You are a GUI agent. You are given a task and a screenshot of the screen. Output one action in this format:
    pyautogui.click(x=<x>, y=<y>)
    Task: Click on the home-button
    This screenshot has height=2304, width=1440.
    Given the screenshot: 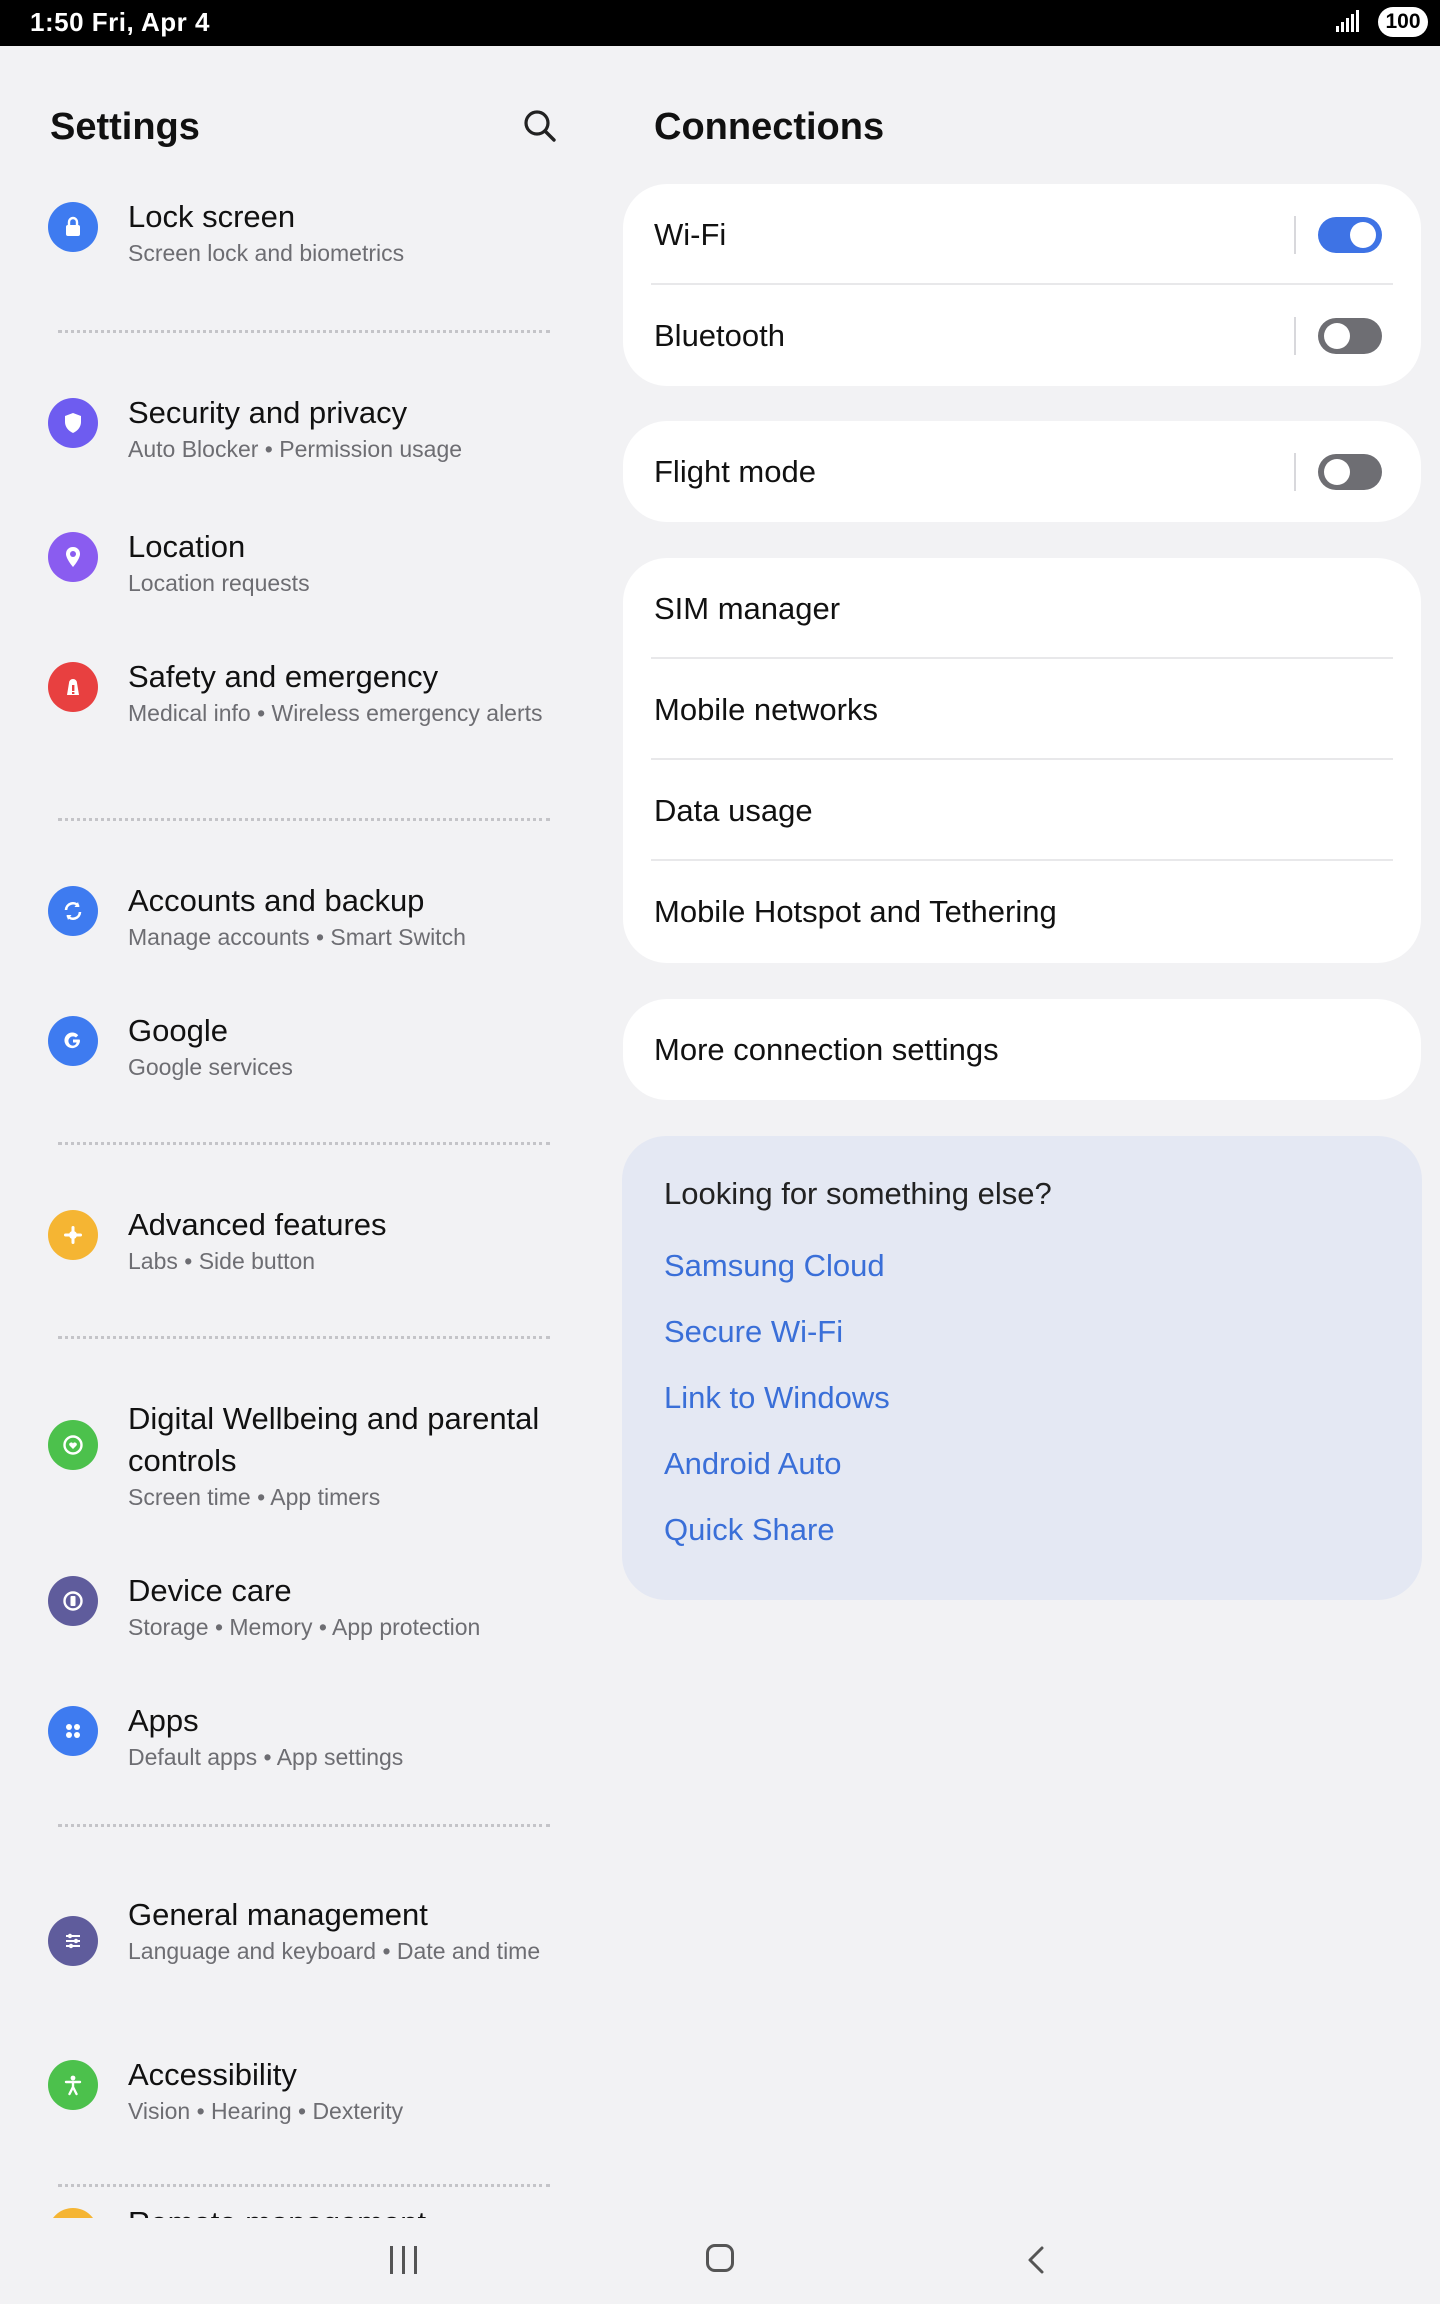 What is the action you would take?
    pyautogui.click(x=720, y=2258)
    